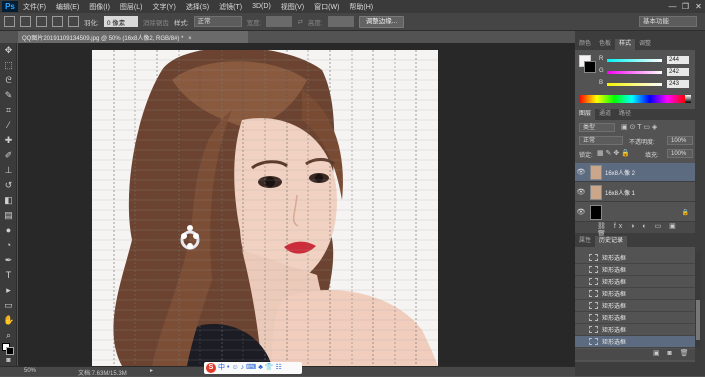 The width and height of the screenshot is (705, 377). I want to click on zoom-tool-icon: ⌕, so click(8, 335).